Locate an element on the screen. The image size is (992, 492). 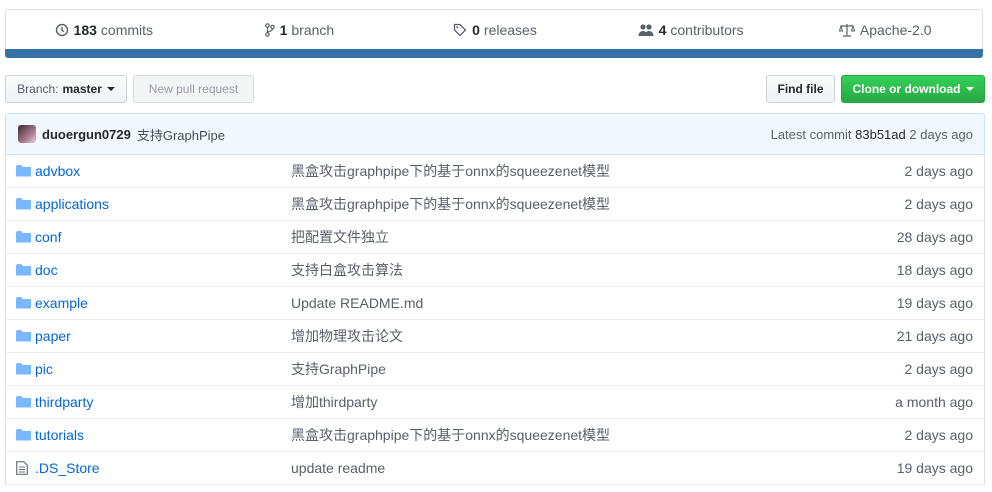
table-row: example Update README.md 19 days ago is located at coordinates (495, 303).